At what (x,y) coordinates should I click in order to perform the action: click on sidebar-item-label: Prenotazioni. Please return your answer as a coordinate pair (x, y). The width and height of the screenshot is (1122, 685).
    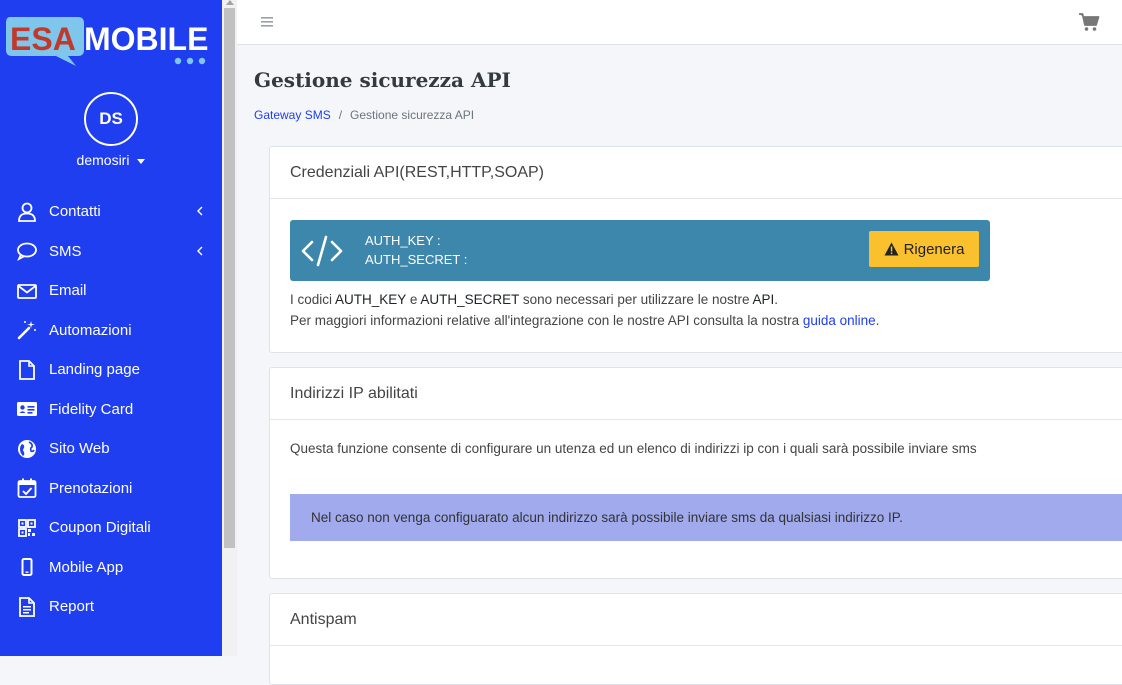
    Looking at the image, I should click on (91, 488).